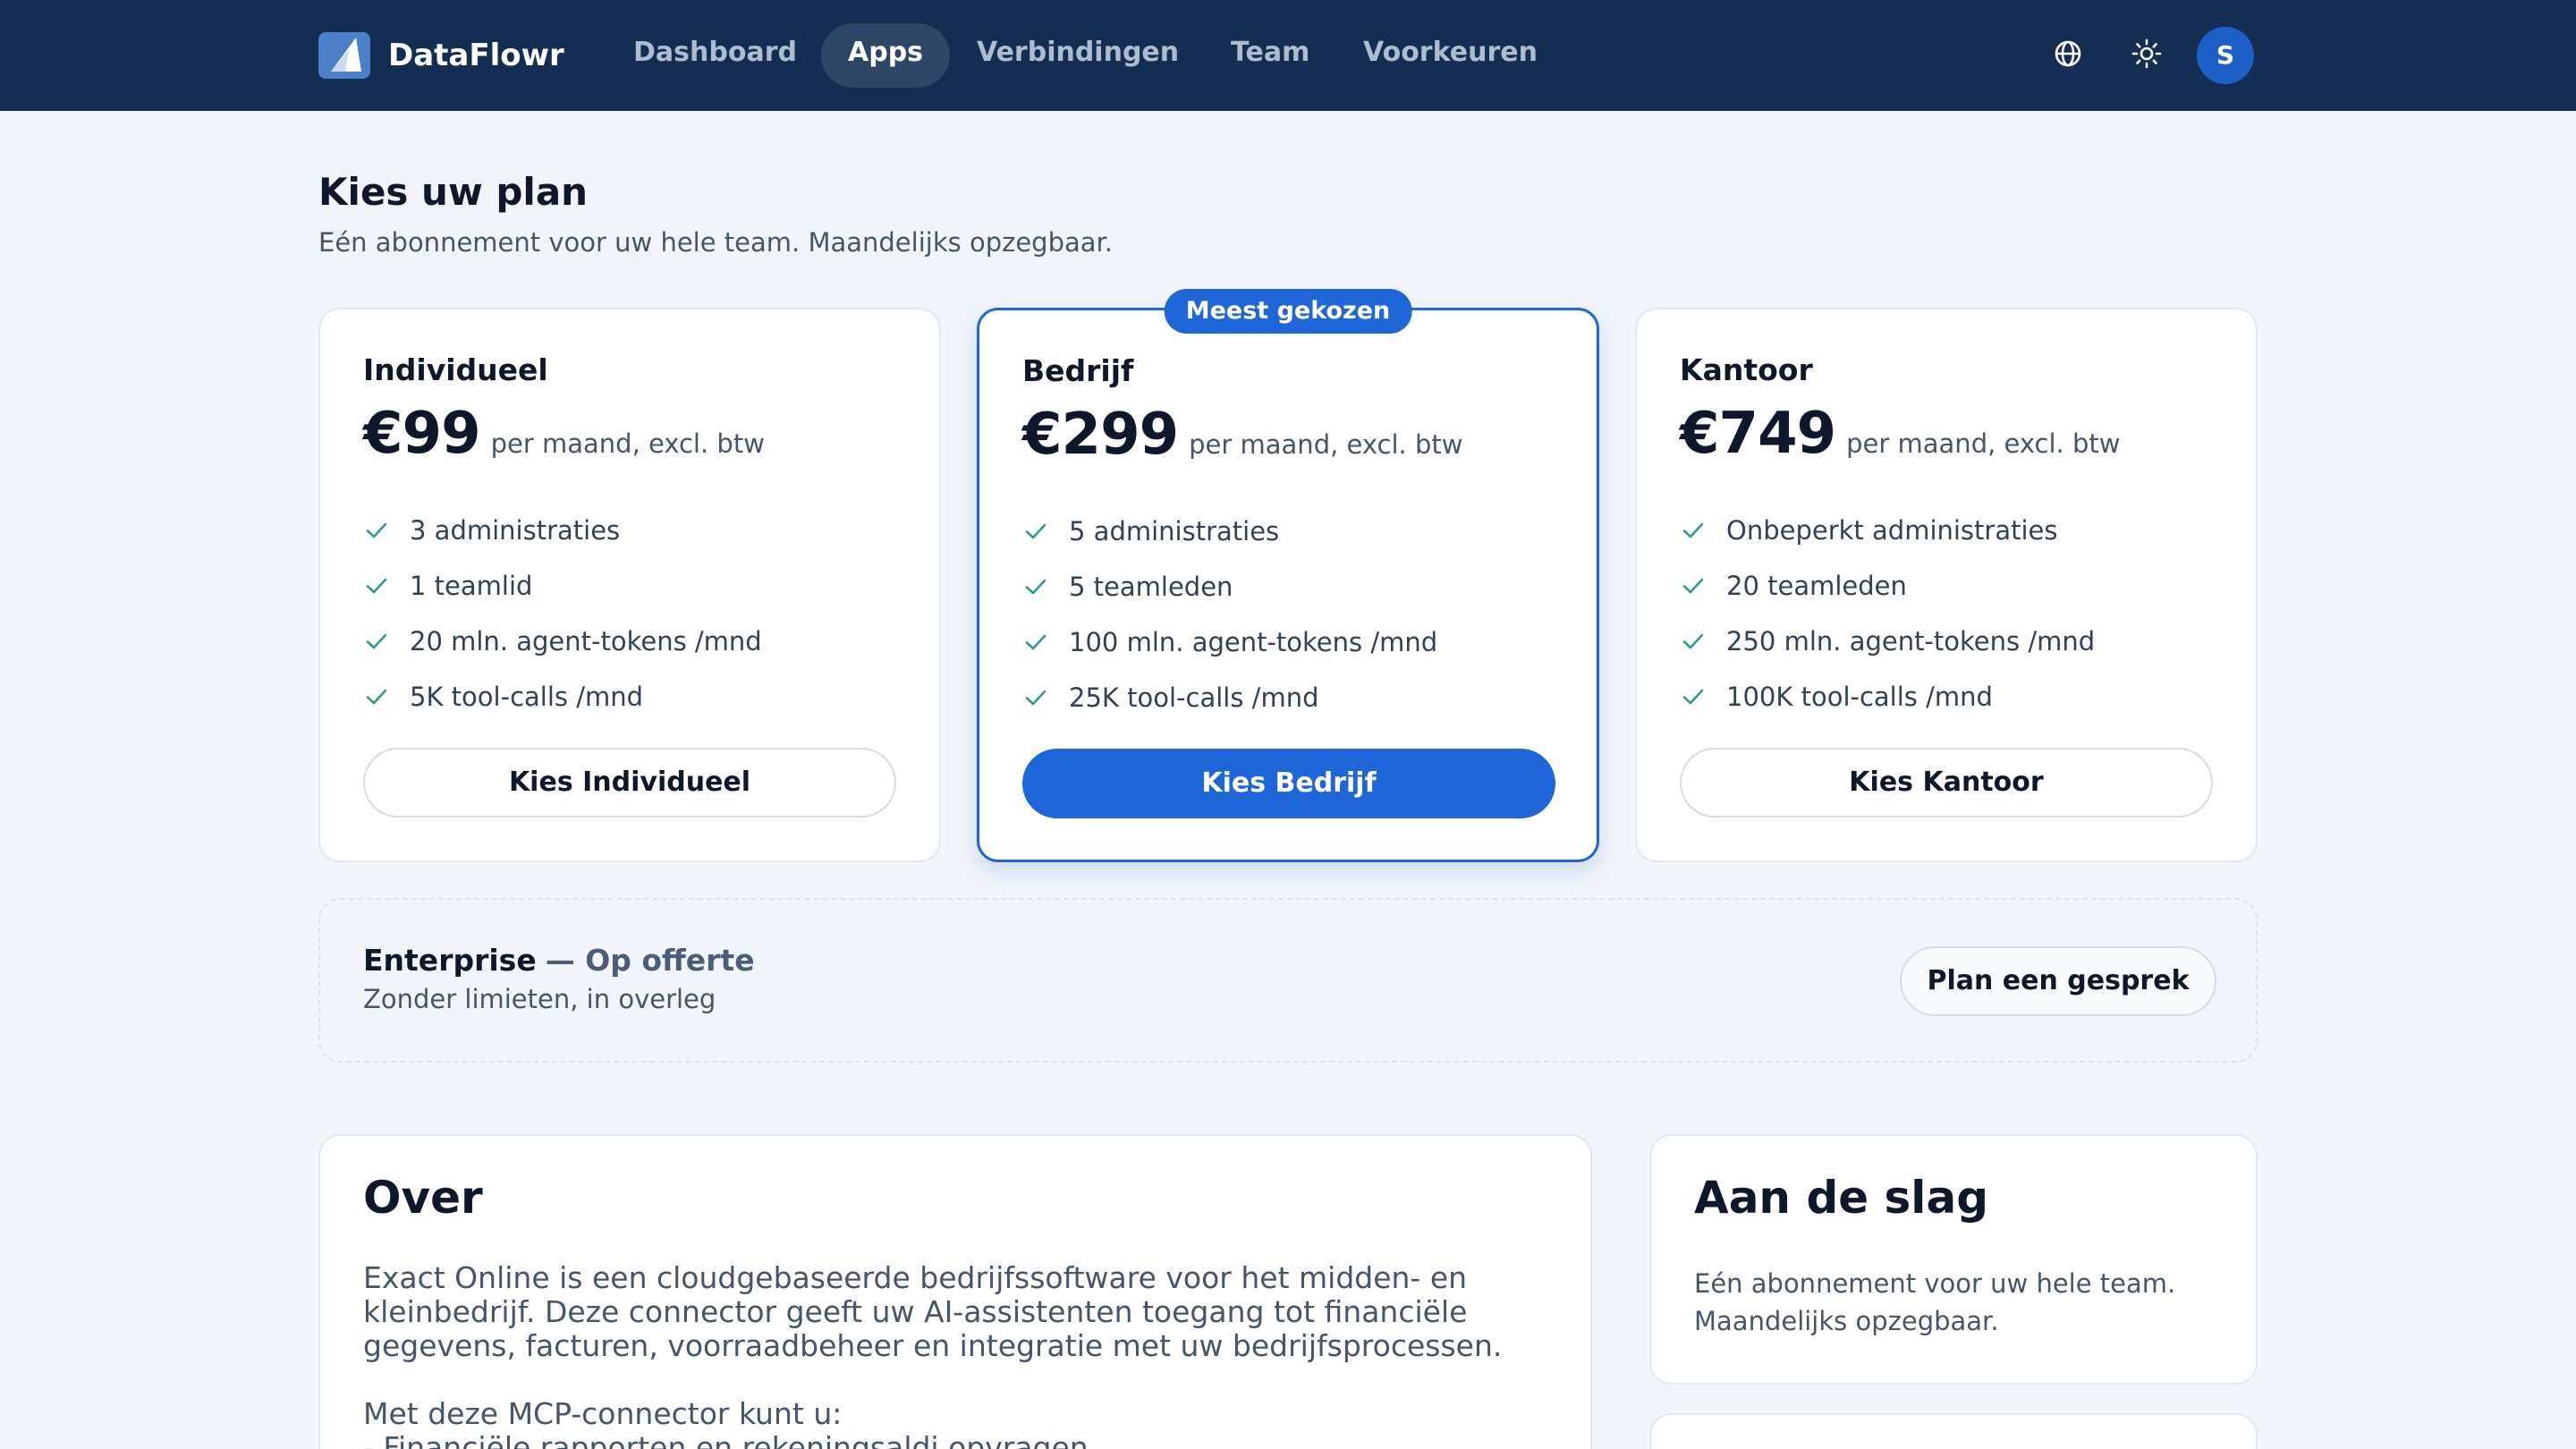 This screenshot has width=2576, height=1449. Describe the element at coordinates (1078, 370) in the screenshot. I see `plan-name: Bedrijf` at that location.